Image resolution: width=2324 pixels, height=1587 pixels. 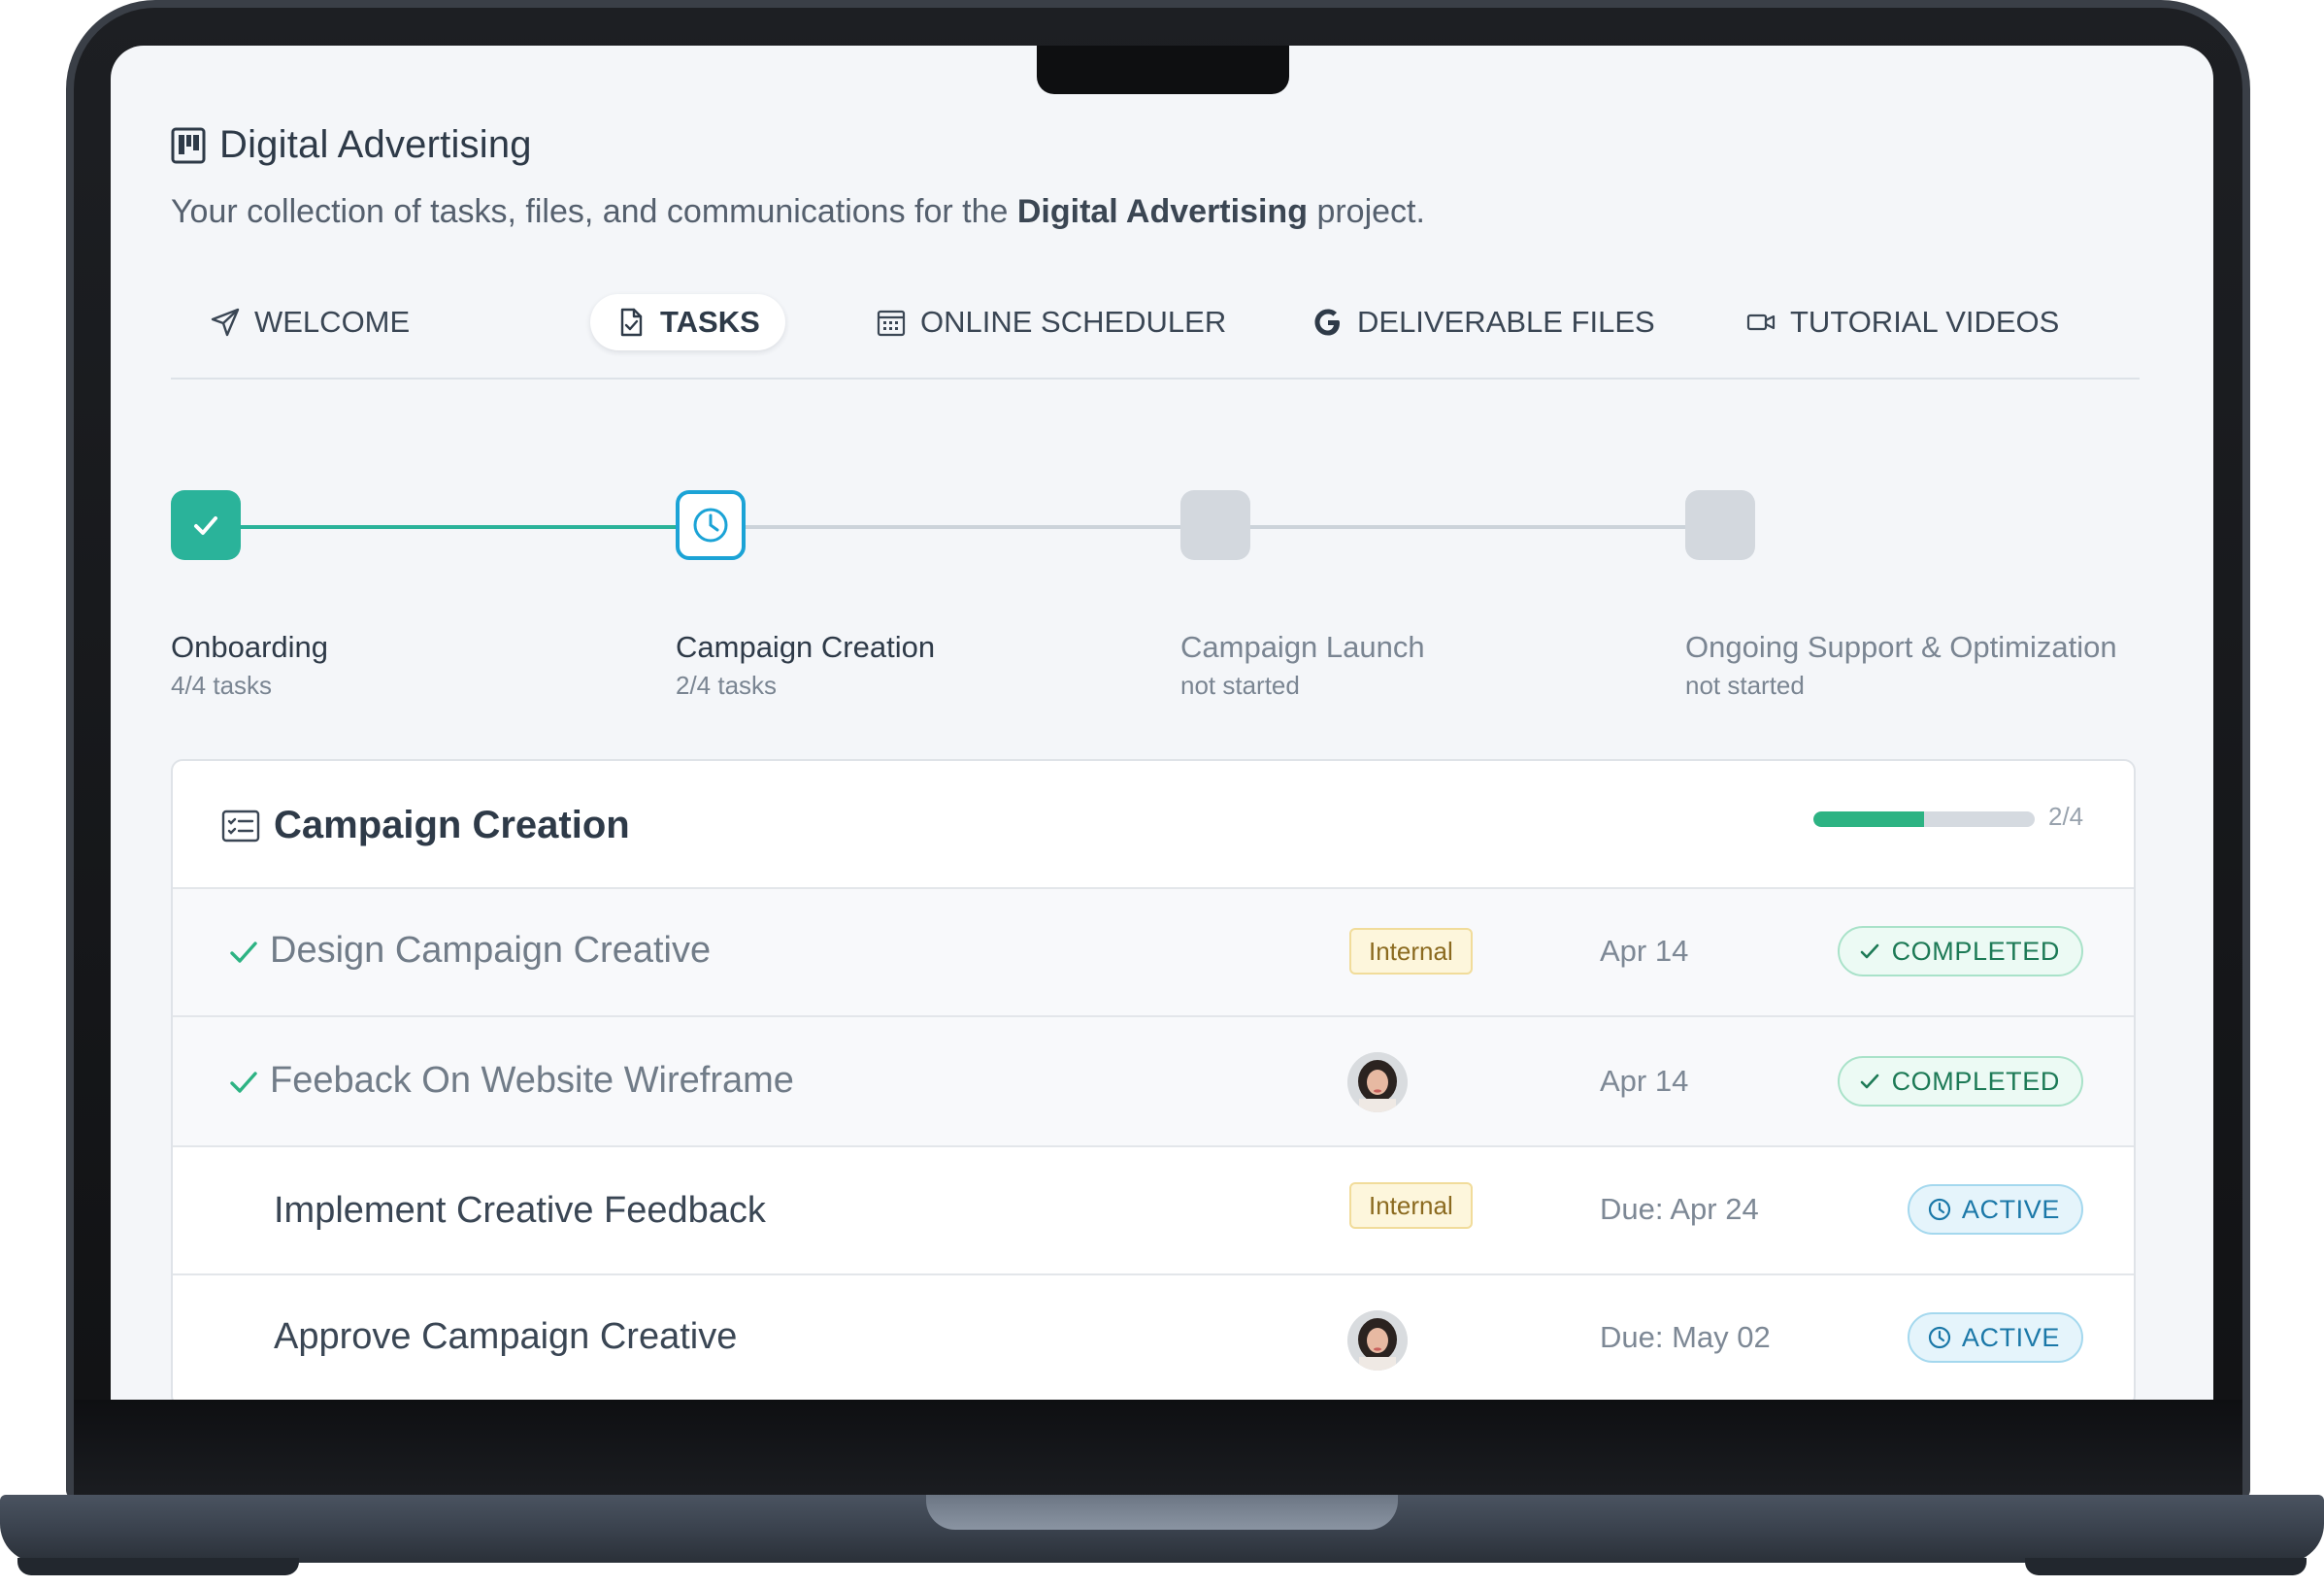 I want to click on send-icon, so click(x=225, y=322).